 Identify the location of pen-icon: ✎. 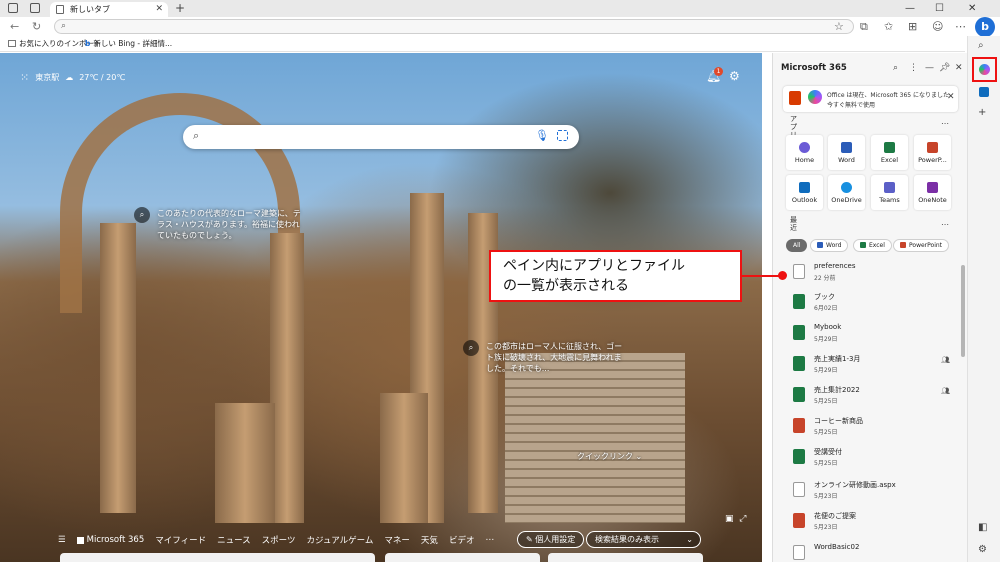
(529, 539).